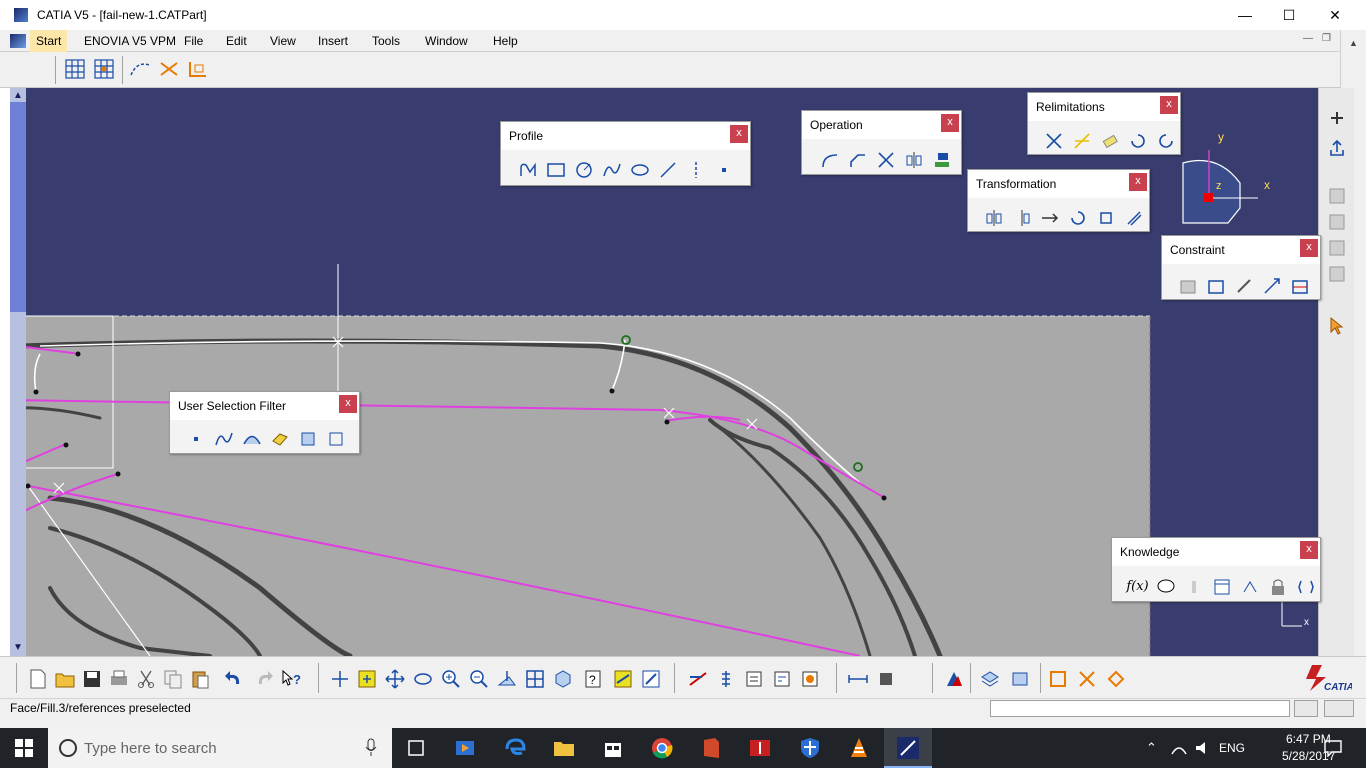 The image size is (1366, 768). I want to click on color-palette-icon, so click(954, 679).